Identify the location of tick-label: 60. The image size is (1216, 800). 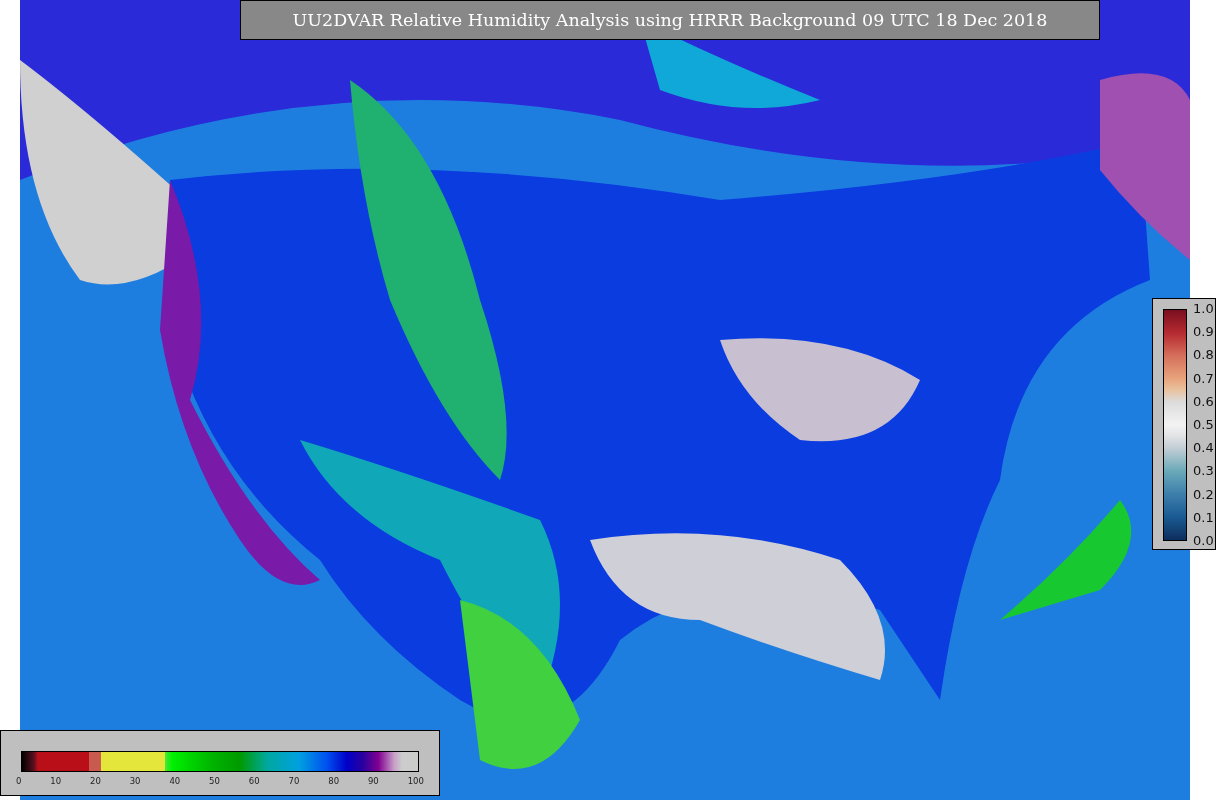
(254, 781).